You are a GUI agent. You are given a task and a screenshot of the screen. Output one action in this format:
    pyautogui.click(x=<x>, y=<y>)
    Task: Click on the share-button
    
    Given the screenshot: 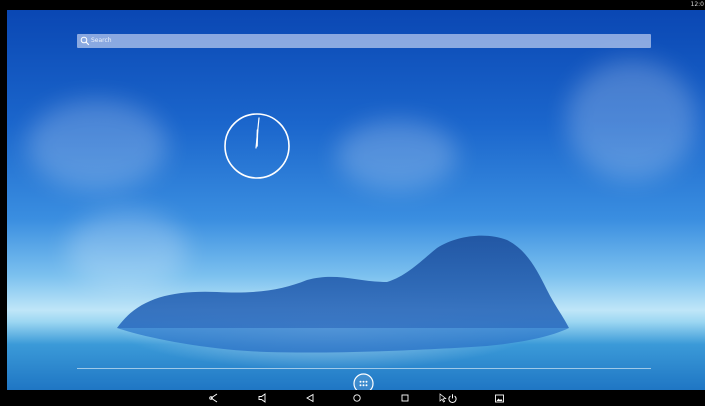 What is the action you would take?
    pyautogui.click(x=214, y=398)
    